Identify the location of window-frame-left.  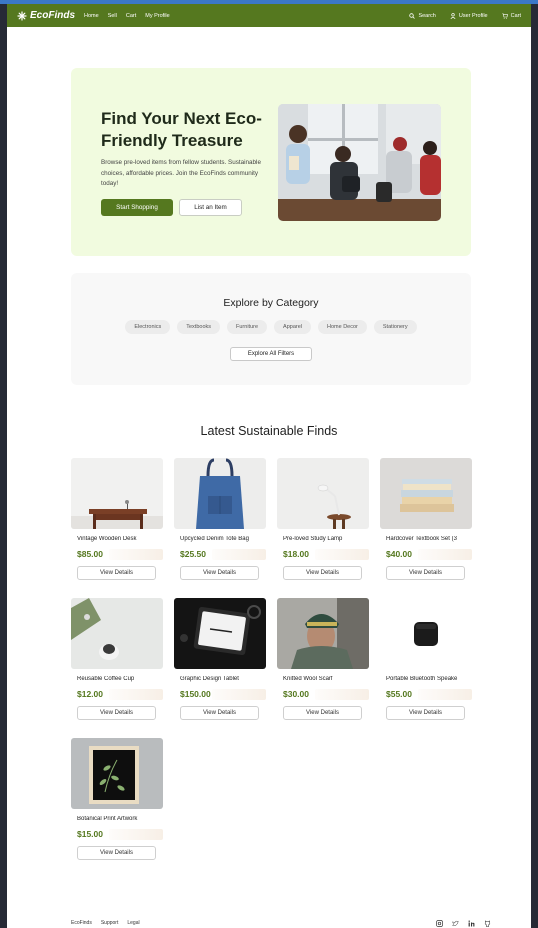
(3, 466).